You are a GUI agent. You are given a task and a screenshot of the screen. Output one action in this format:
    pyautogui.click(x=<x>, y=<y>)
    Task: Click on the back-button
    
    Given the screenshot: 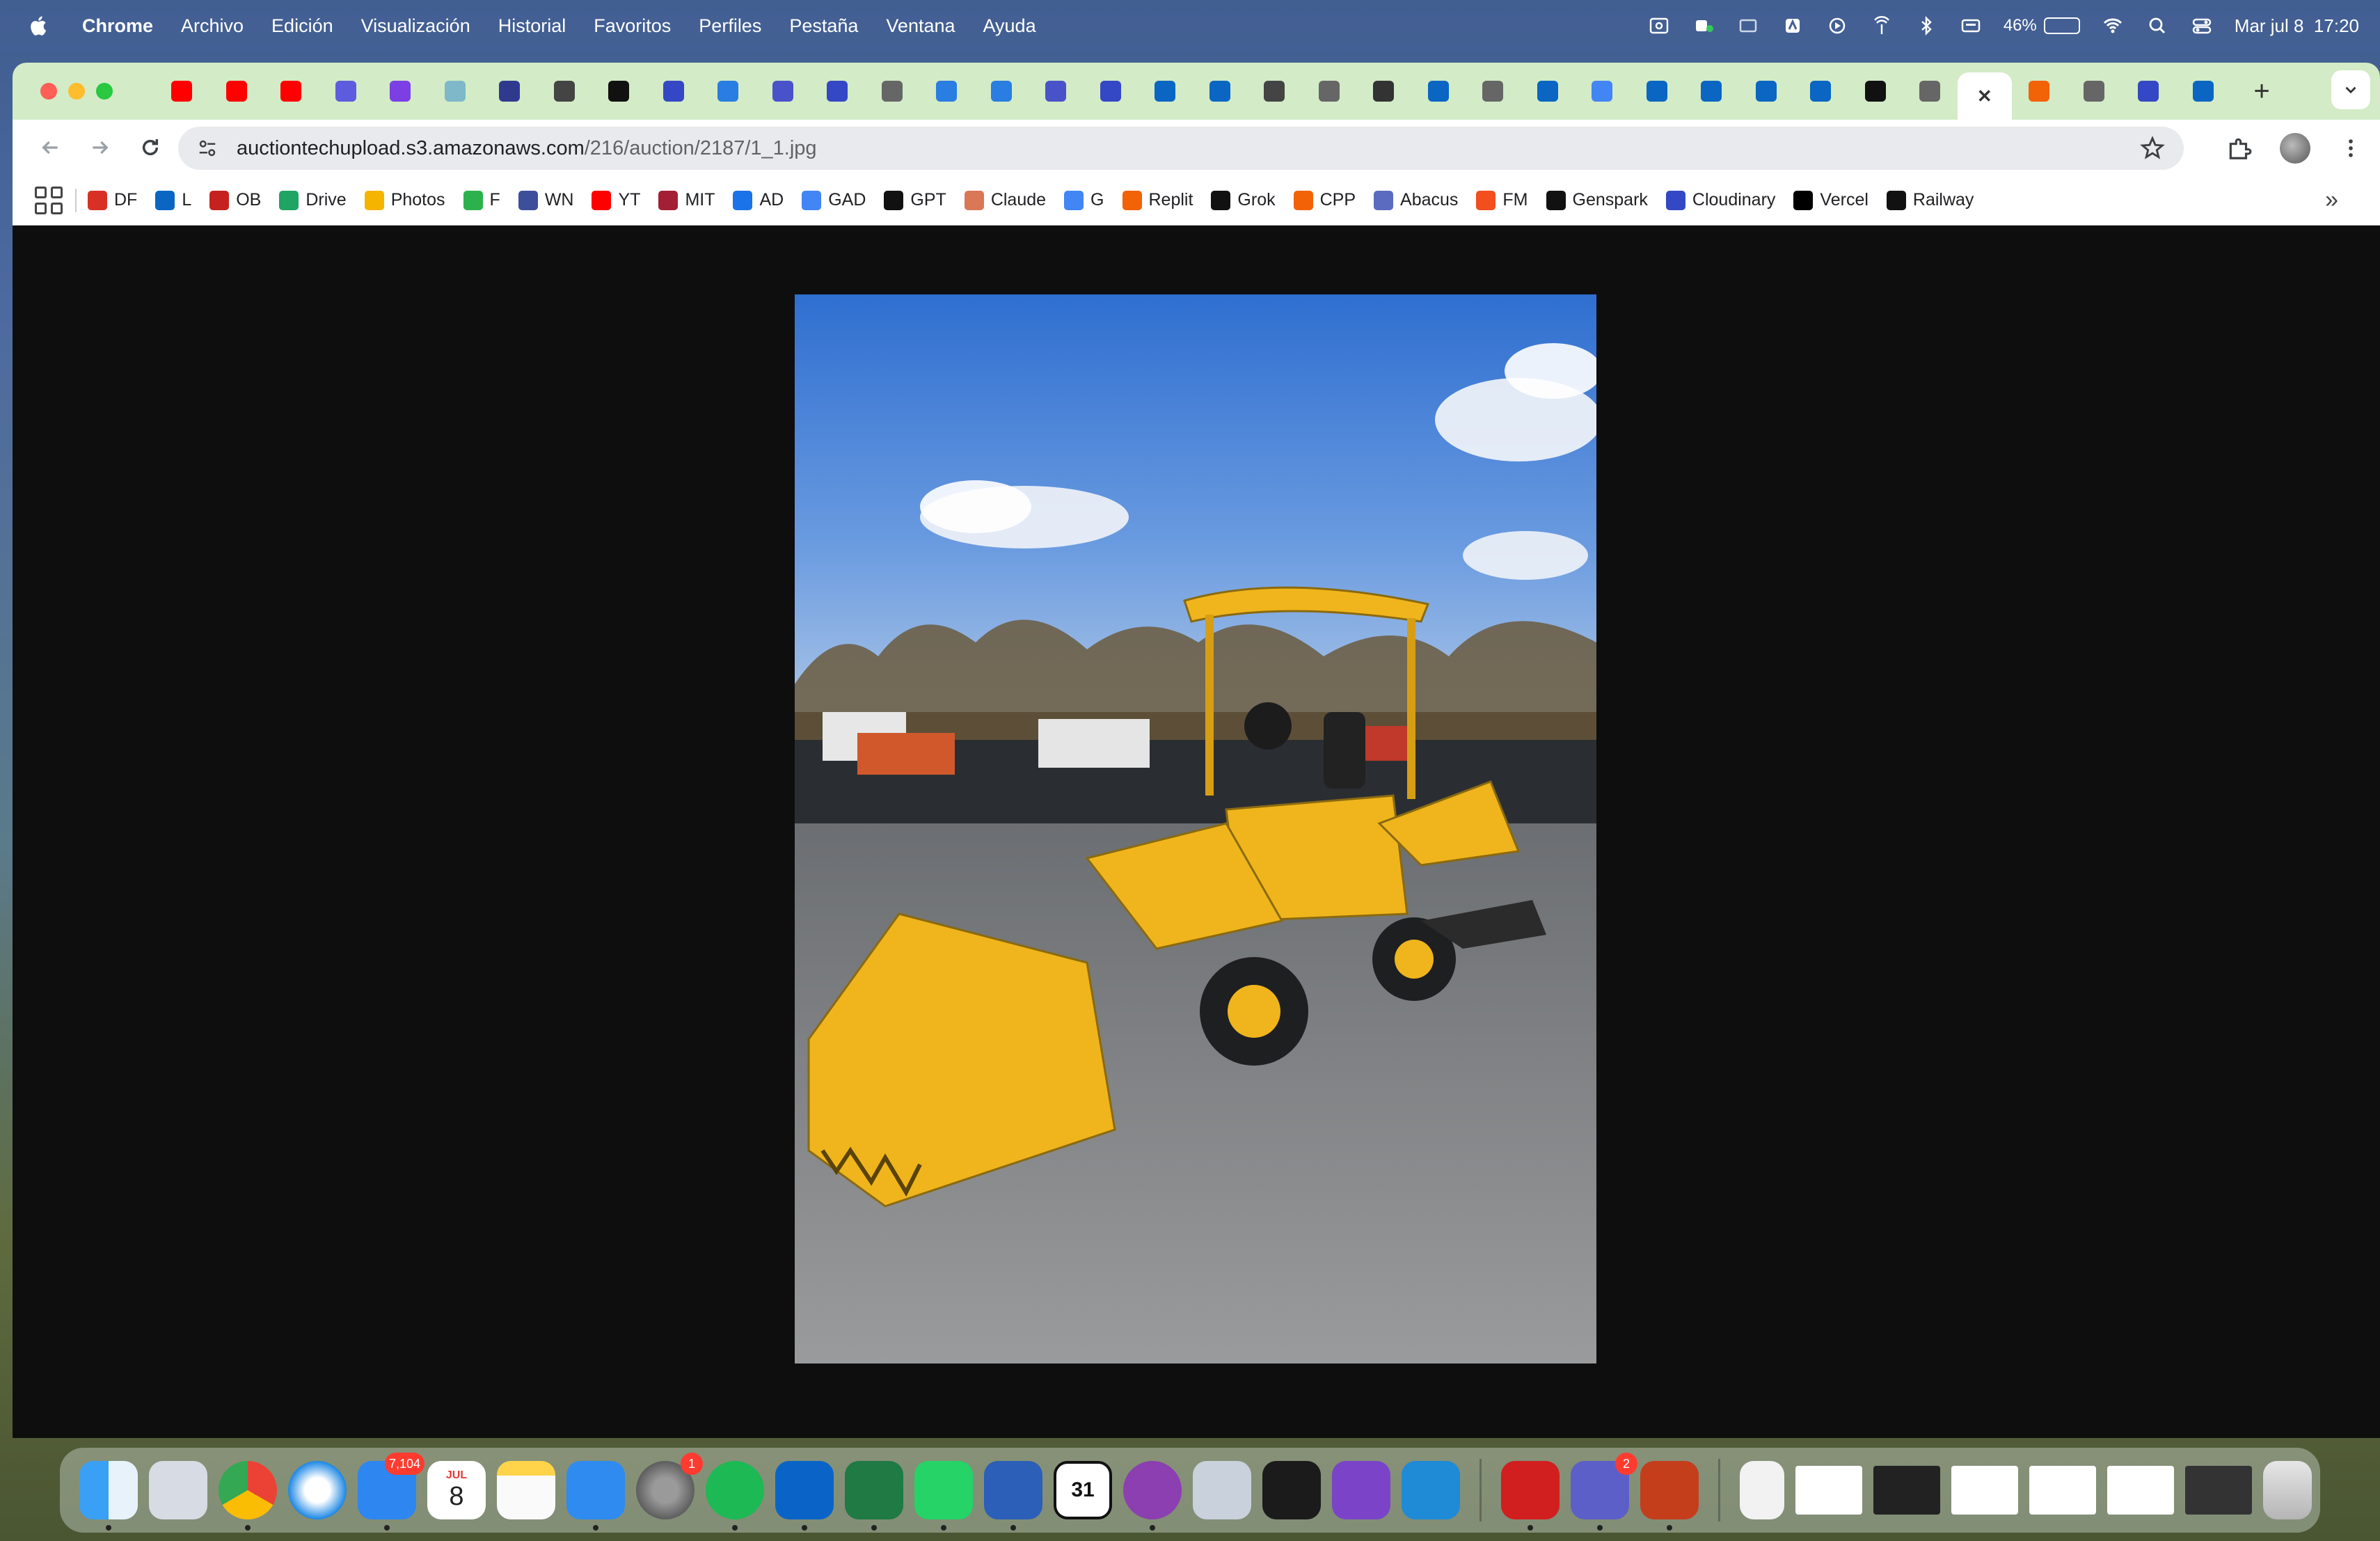 What is the action you would take?
    pyautogui.click(x=50, y=147)
    